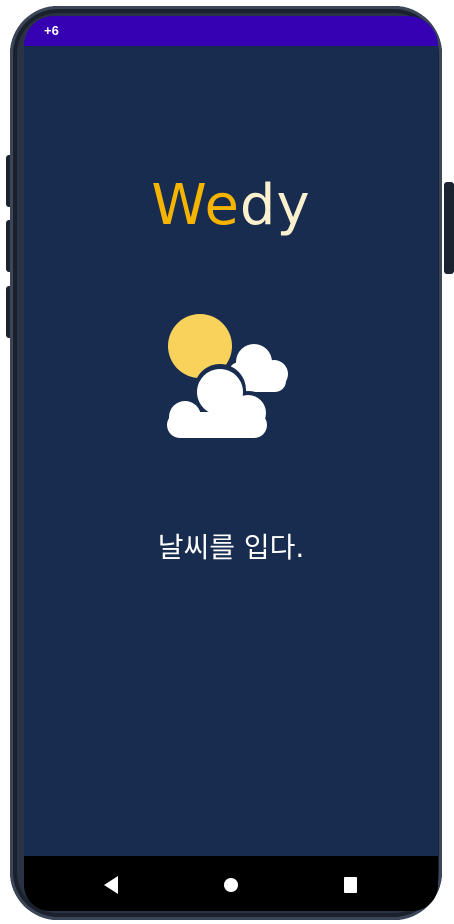 This screenshot has width=454, height=924. What do you see at coordinates (111, 885) in the screenshot?
I see `back-triangle-icon` at bounding box center [111, 885].